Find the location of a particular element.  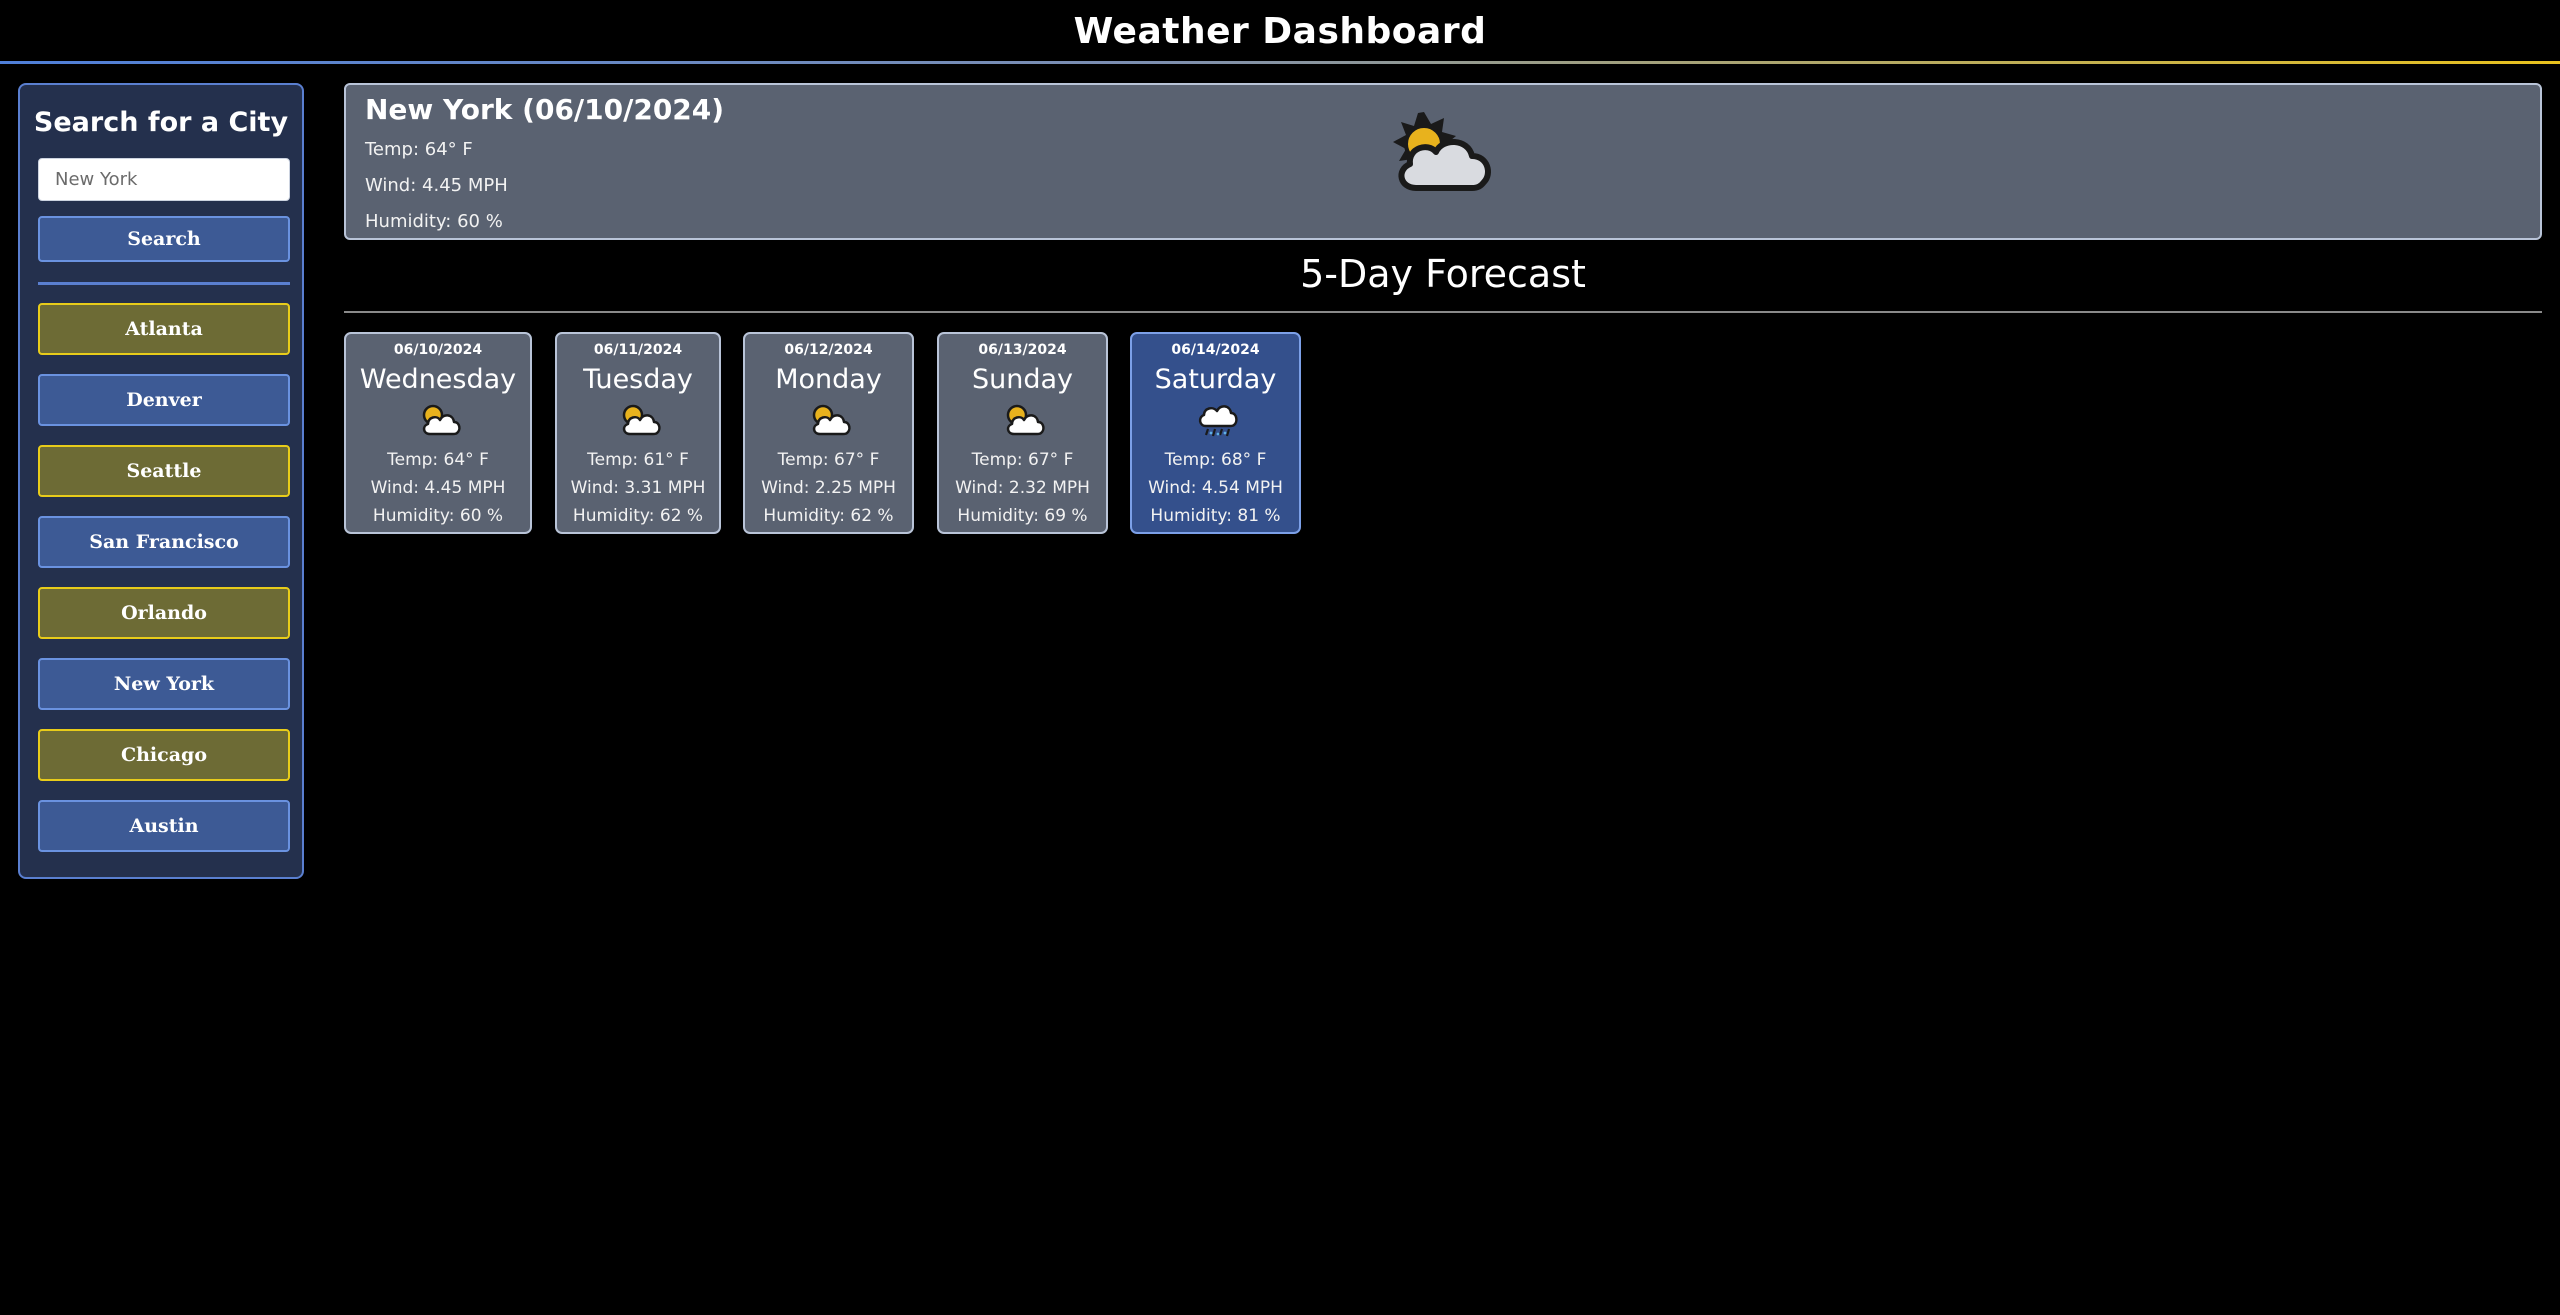

current-wind: Wind: 4.45 MPH is located at coordinates (436, 185).